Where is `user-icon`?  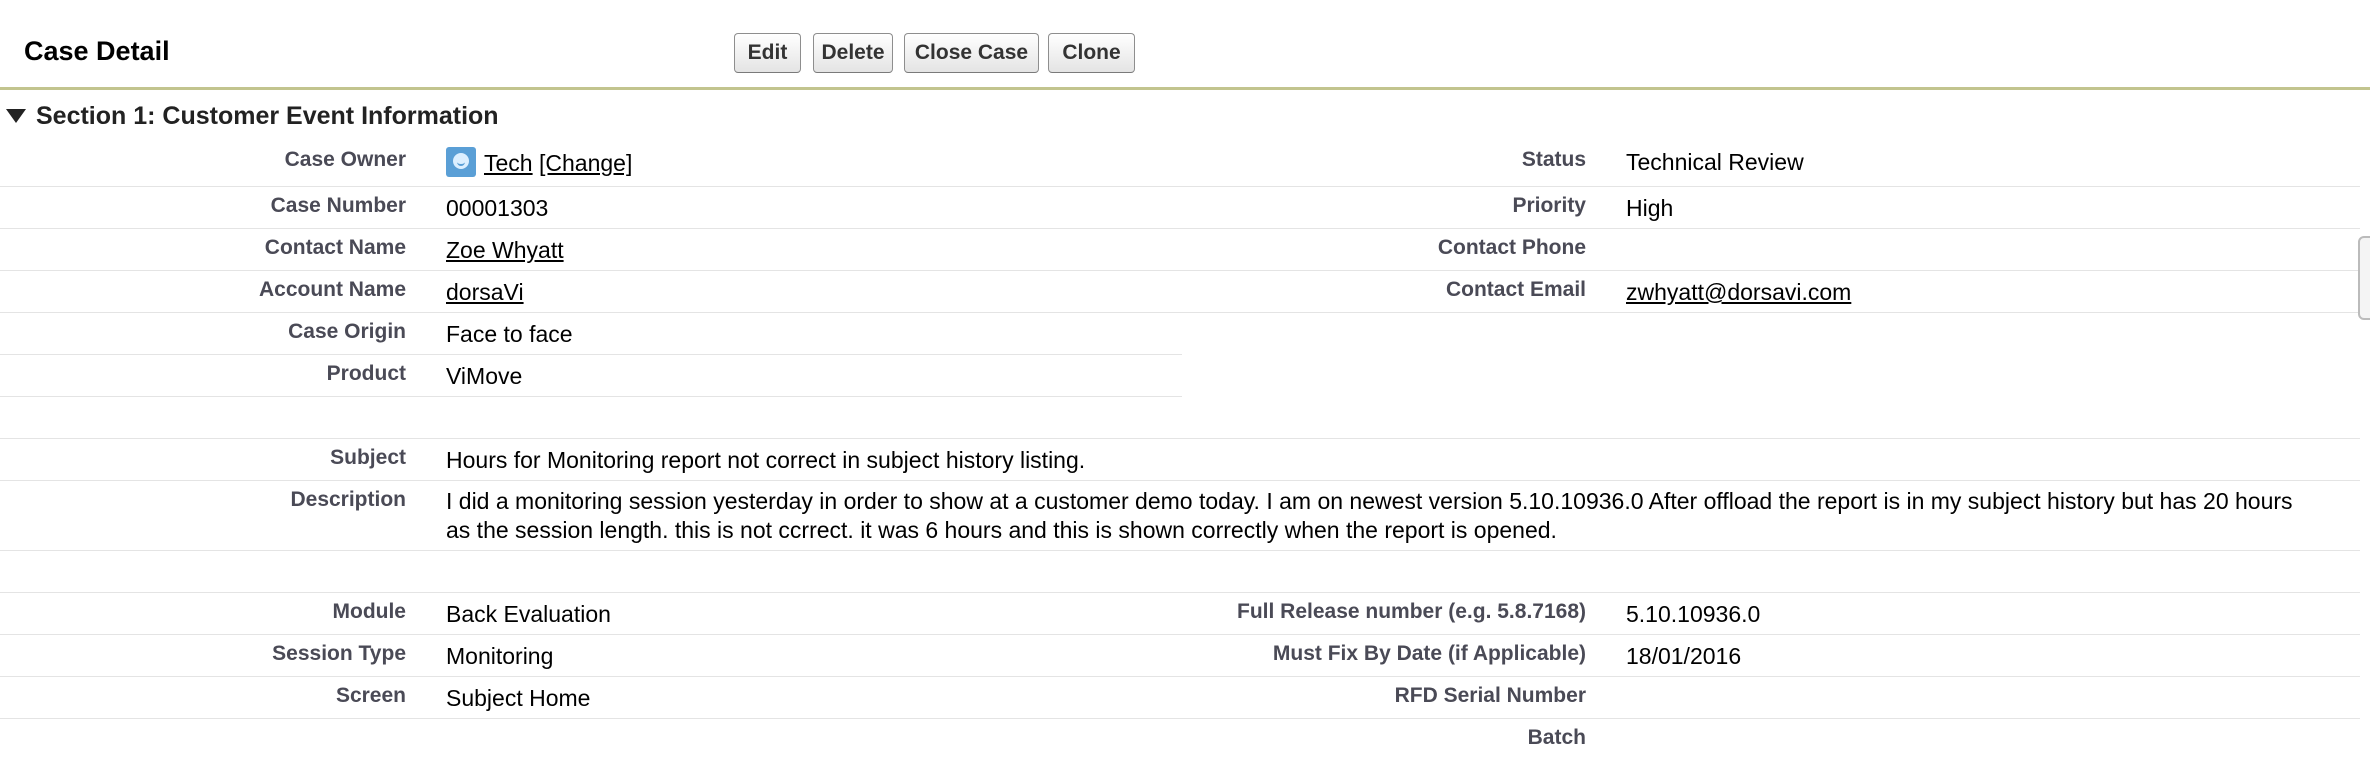
user-icon is located at coordinates (461, 162).